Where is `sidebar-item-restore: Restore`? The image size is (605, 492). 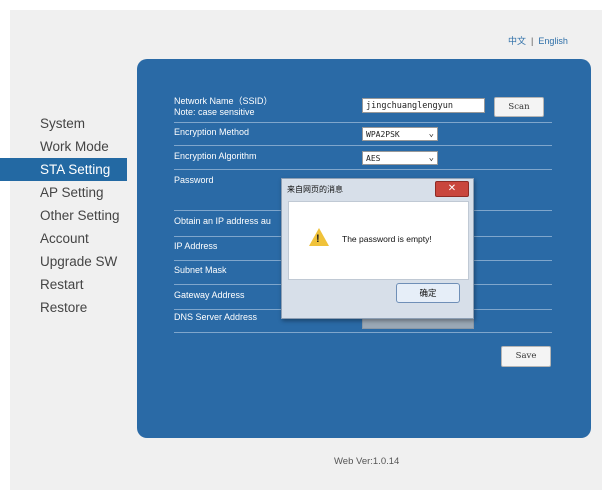
sidebar-item-restore: Restore is located at coordinates (63, 307).